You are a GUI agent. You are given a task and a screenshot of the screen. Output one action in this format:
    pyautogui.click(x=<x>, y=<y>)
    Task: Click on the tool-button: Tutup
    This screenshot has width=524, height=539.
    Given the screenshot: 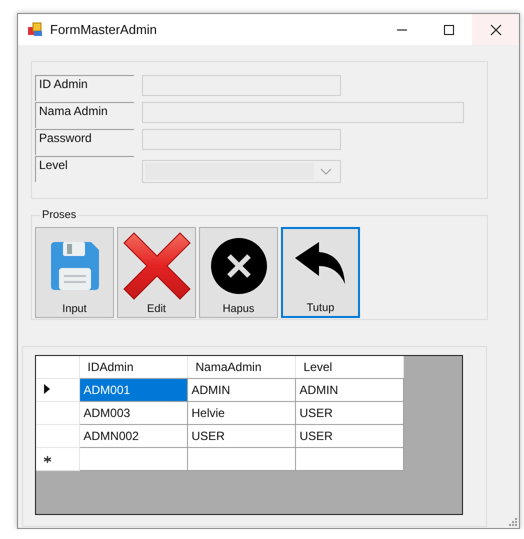 What is the action you would take?
    pyautogui.click(x=320, y=272)
    